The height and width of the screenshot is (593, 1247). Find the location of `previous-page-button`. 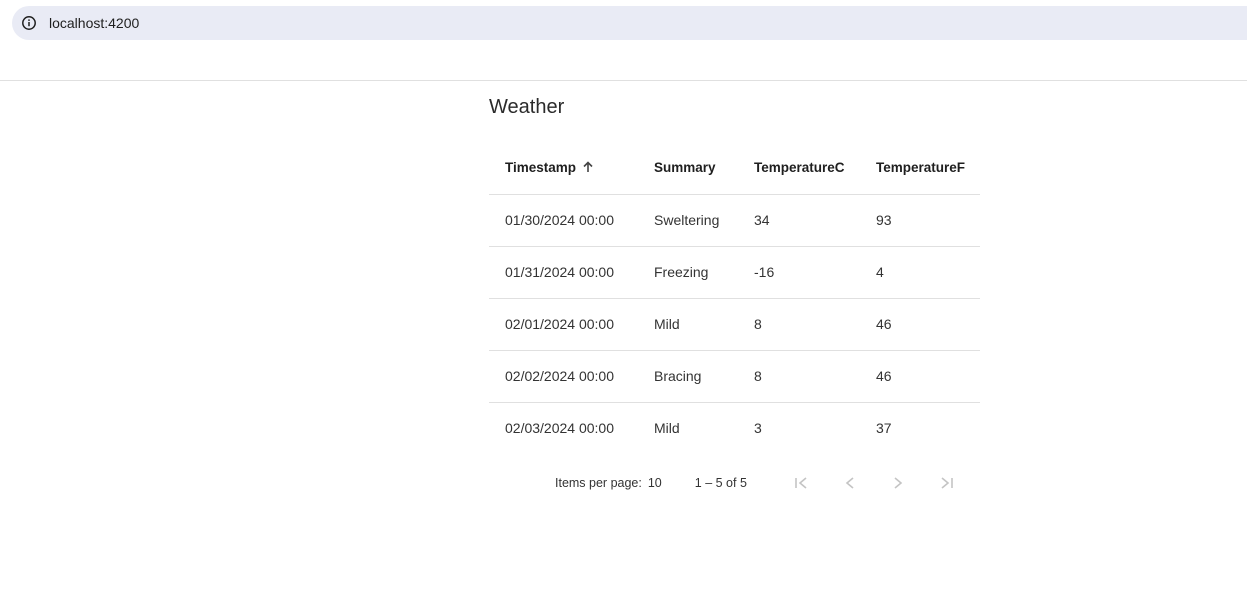

previous-page-button is located at coordinates (850, 483).